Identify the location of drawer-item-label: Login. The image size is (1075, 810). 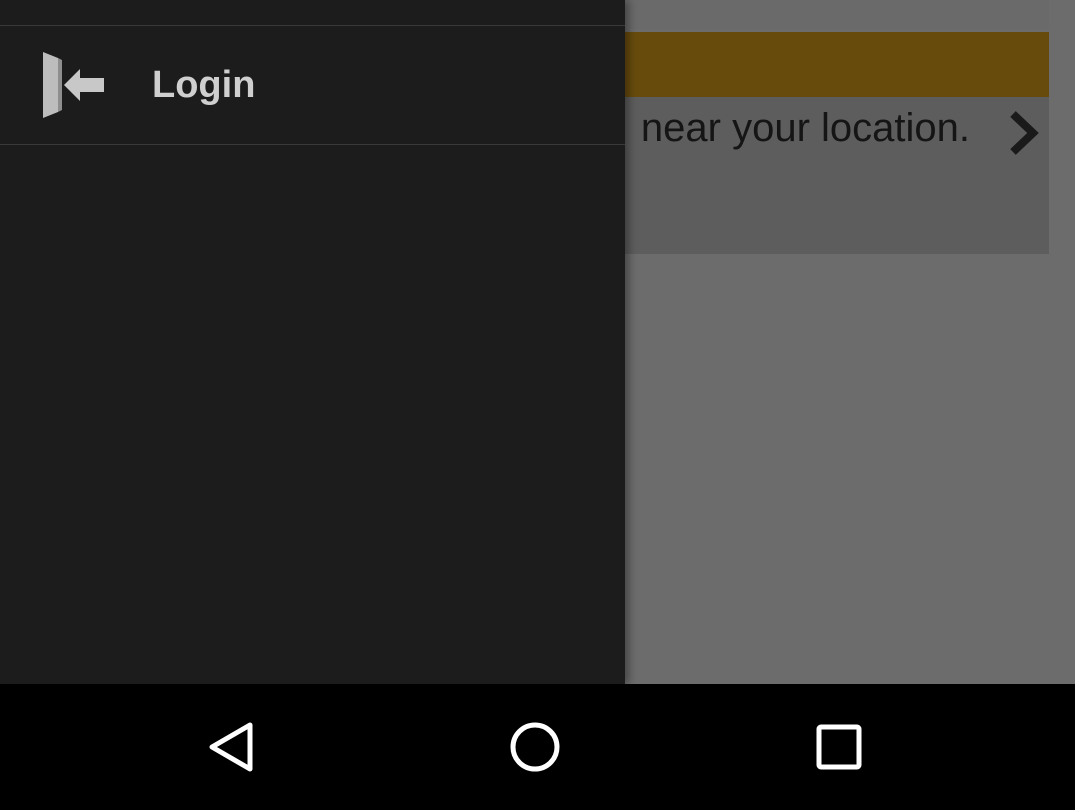
(204, 85).